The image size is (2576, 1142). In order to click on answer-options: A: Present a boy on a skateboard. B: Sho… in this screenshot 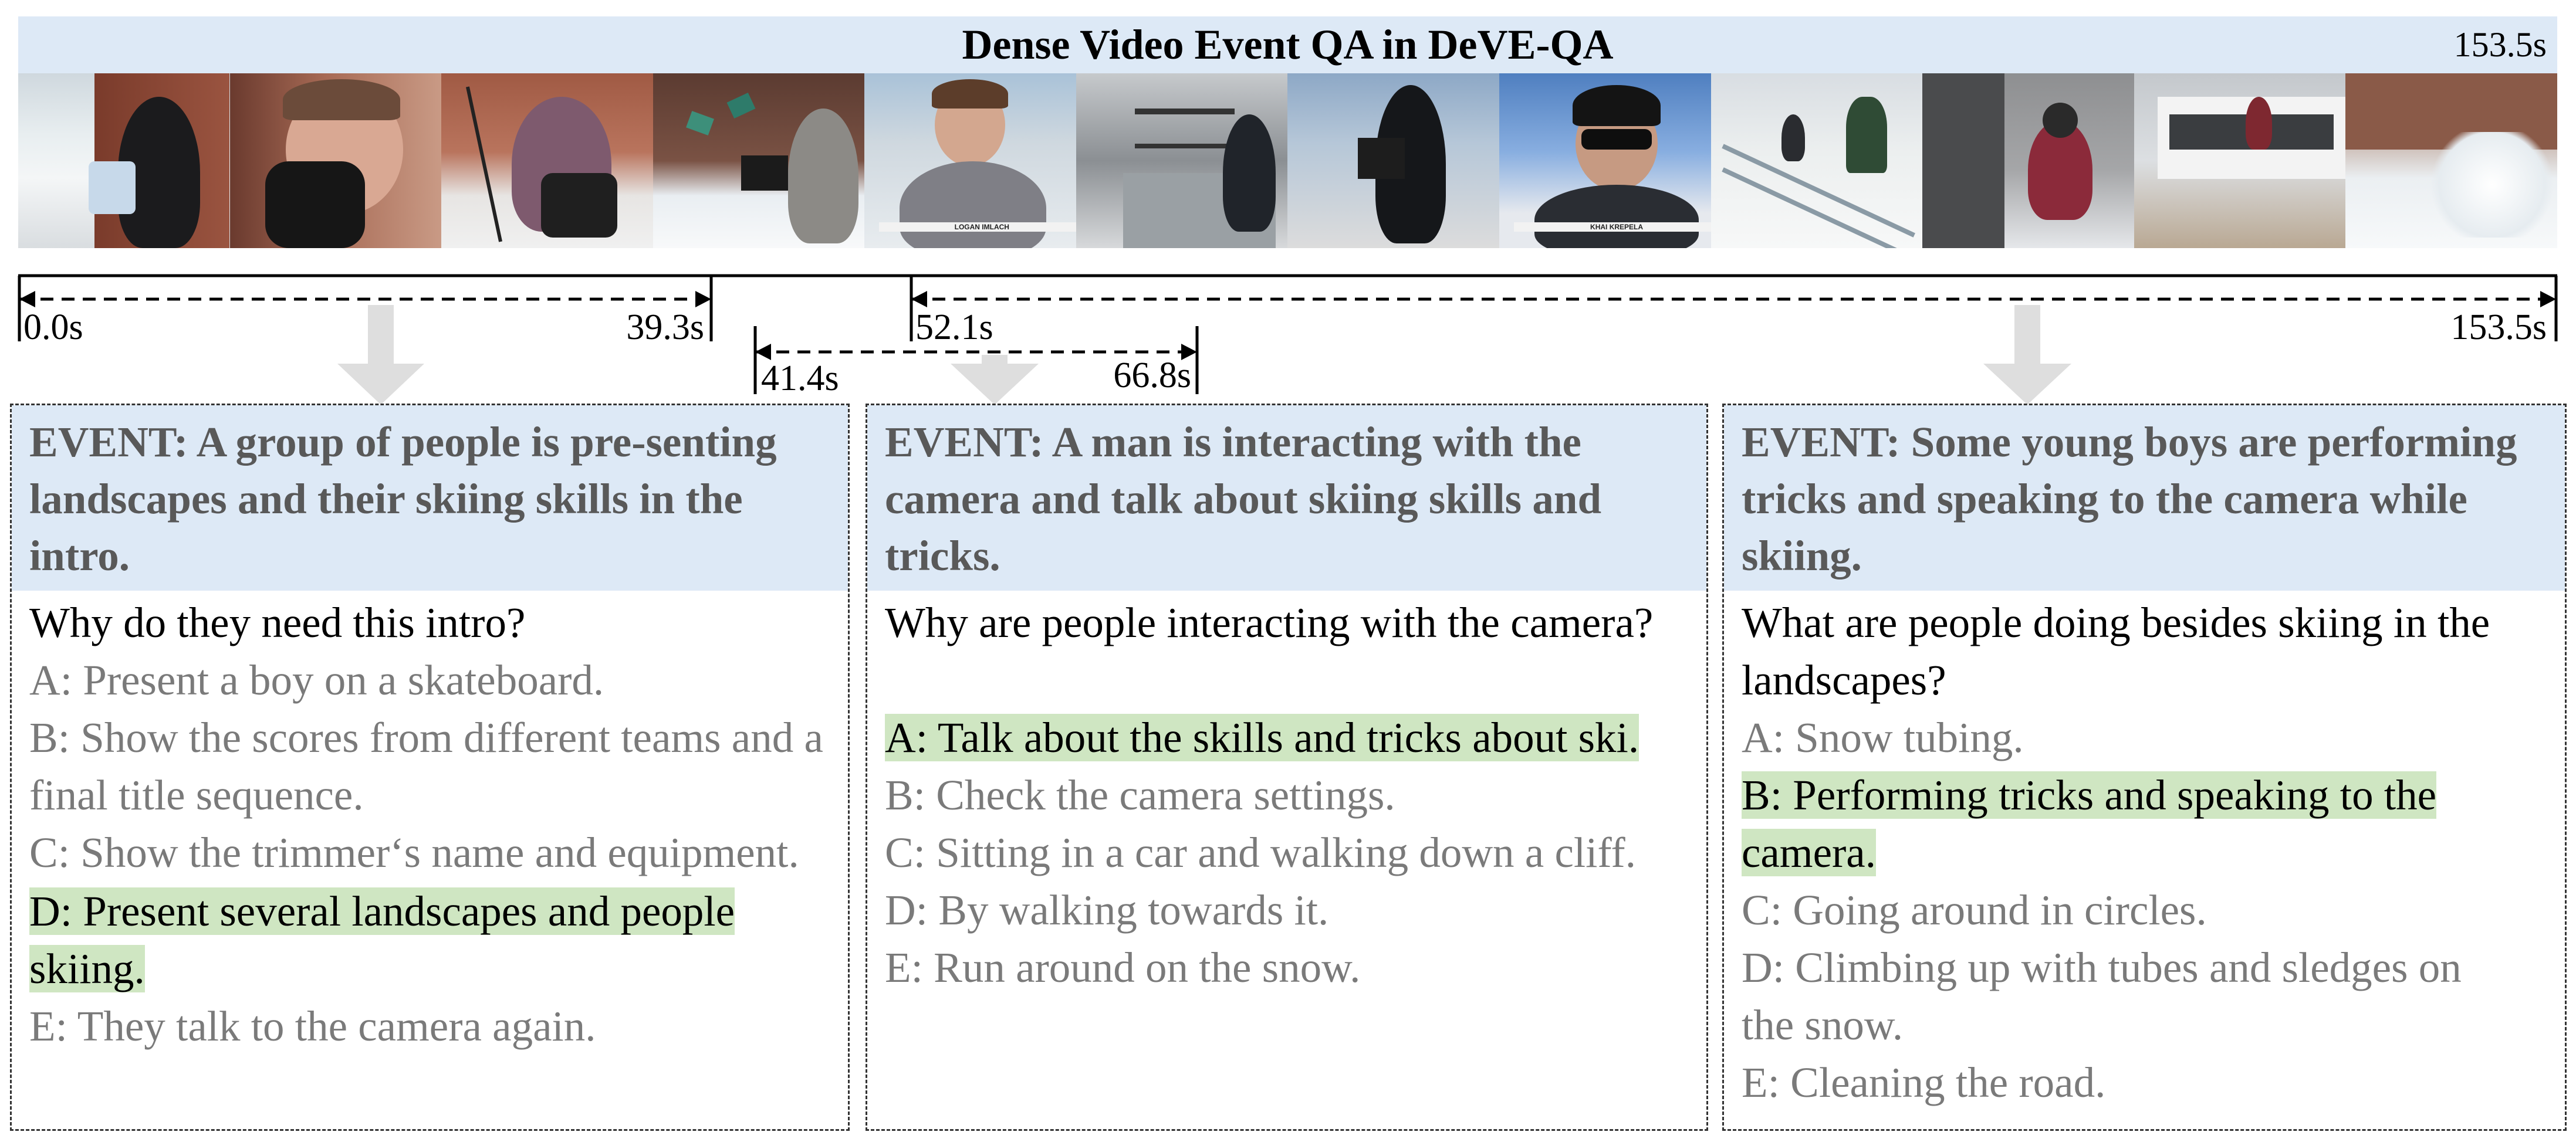, I will do `click(432, 853)`.